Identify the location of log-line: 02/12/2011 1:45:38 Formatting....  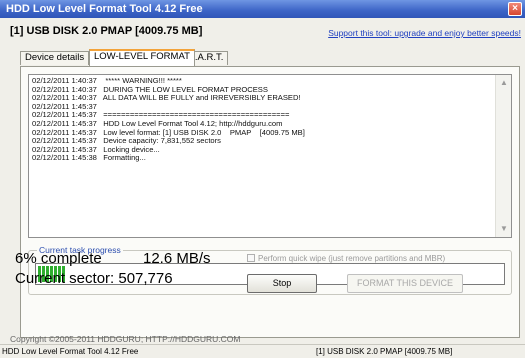
(89, 158).